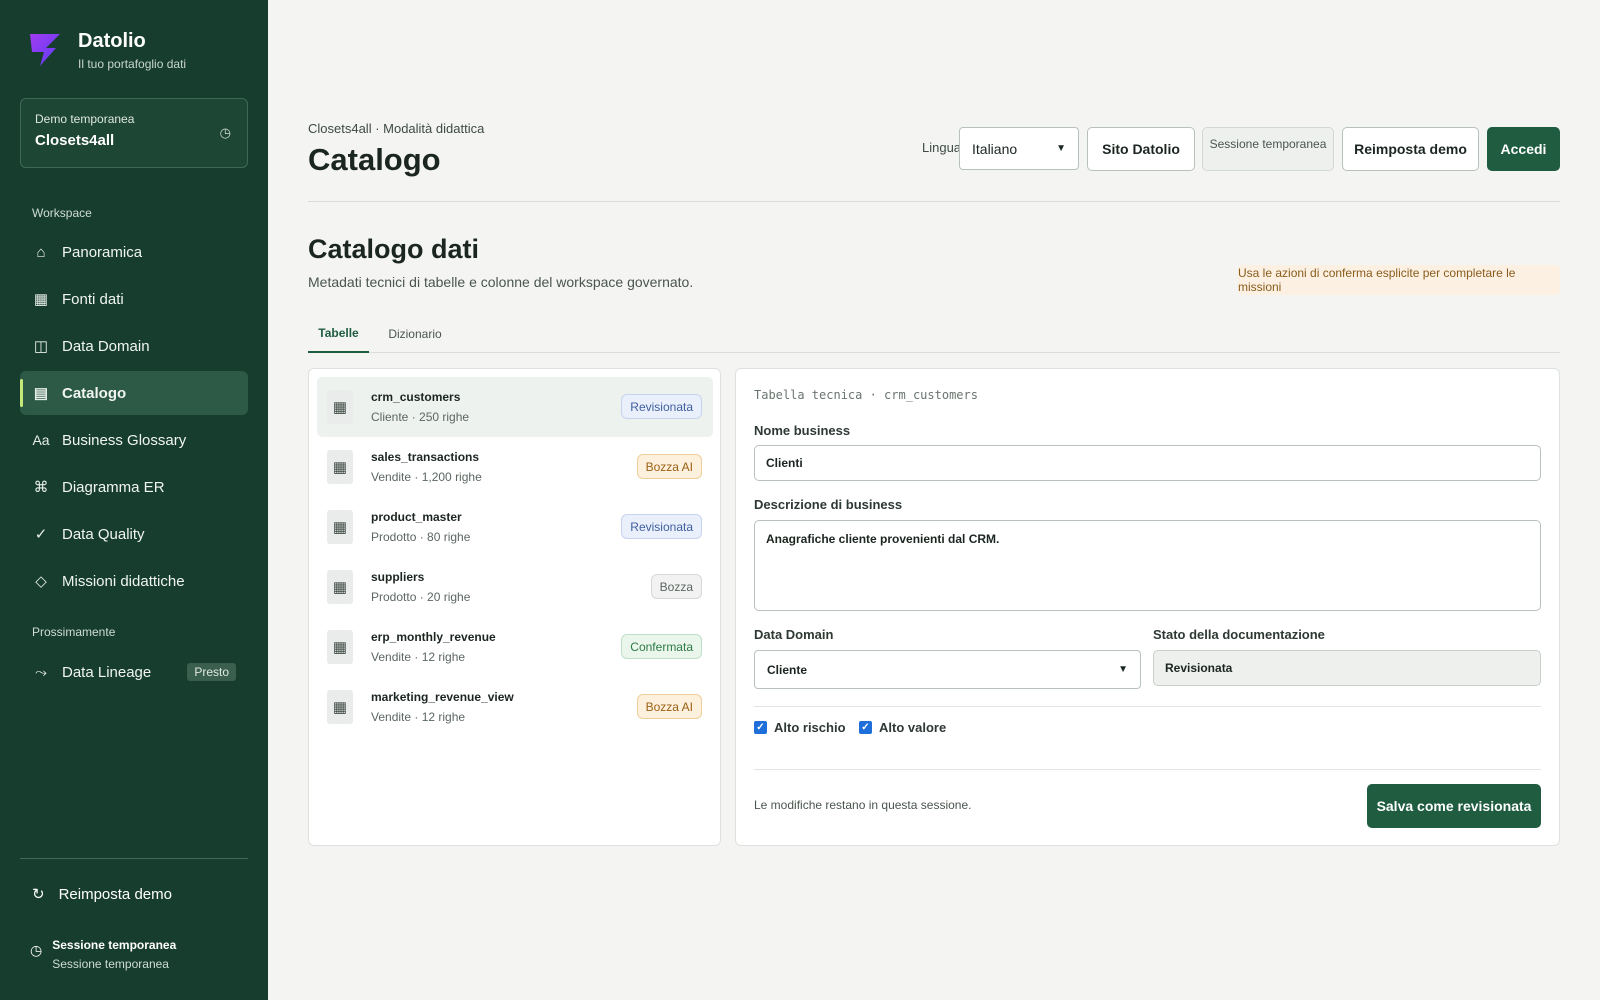 This screenshot has height=1000, width=1600. What do you see at coordinates (41, 581) in the screenshot?
I see `diamond-icon: ◇` at bounding box center [41, 581].